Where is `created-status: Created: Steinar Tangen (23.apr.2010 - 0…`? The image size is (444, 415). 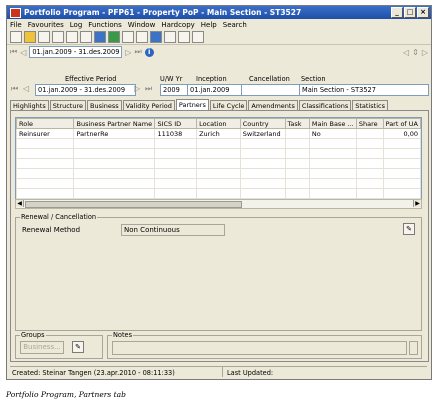 created-status: Created: Steinar Tangen (23.apr.2010 - 0… is located at coordinates (93, 373).